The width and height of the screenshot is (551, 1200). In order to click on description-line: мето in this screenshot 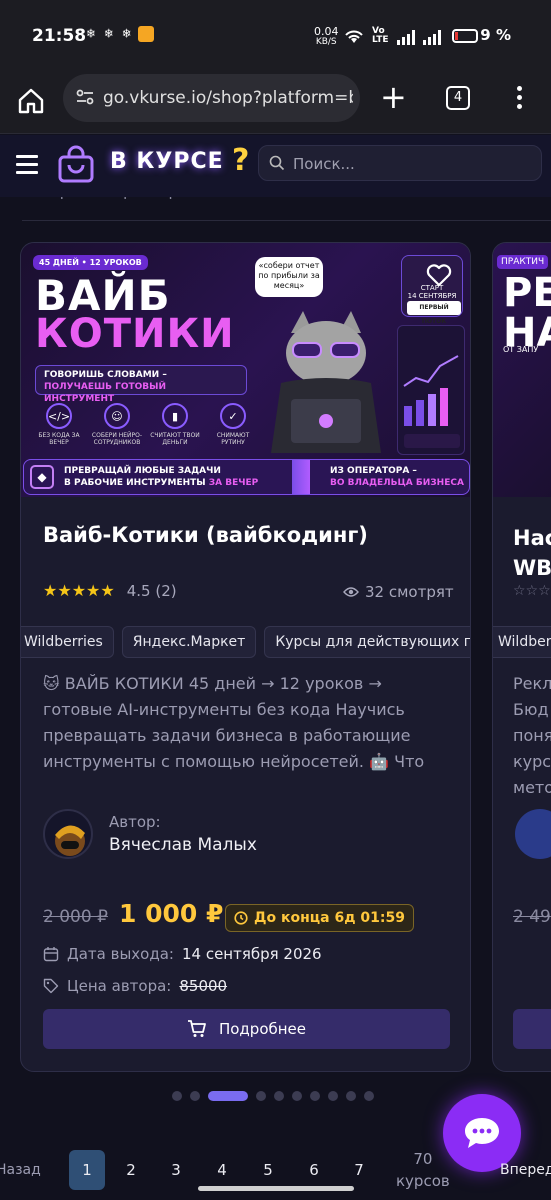, I will do `click(532, 787)`.